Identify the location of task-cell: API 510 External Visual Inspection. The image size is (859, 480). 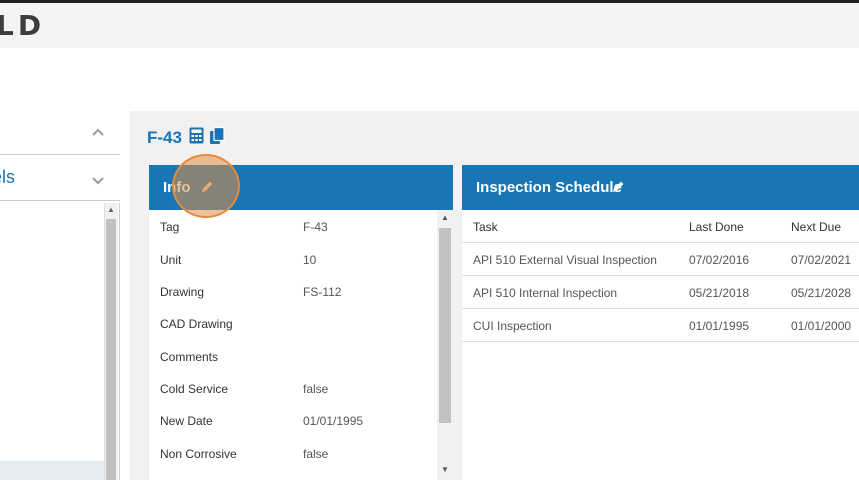
(565, 260).